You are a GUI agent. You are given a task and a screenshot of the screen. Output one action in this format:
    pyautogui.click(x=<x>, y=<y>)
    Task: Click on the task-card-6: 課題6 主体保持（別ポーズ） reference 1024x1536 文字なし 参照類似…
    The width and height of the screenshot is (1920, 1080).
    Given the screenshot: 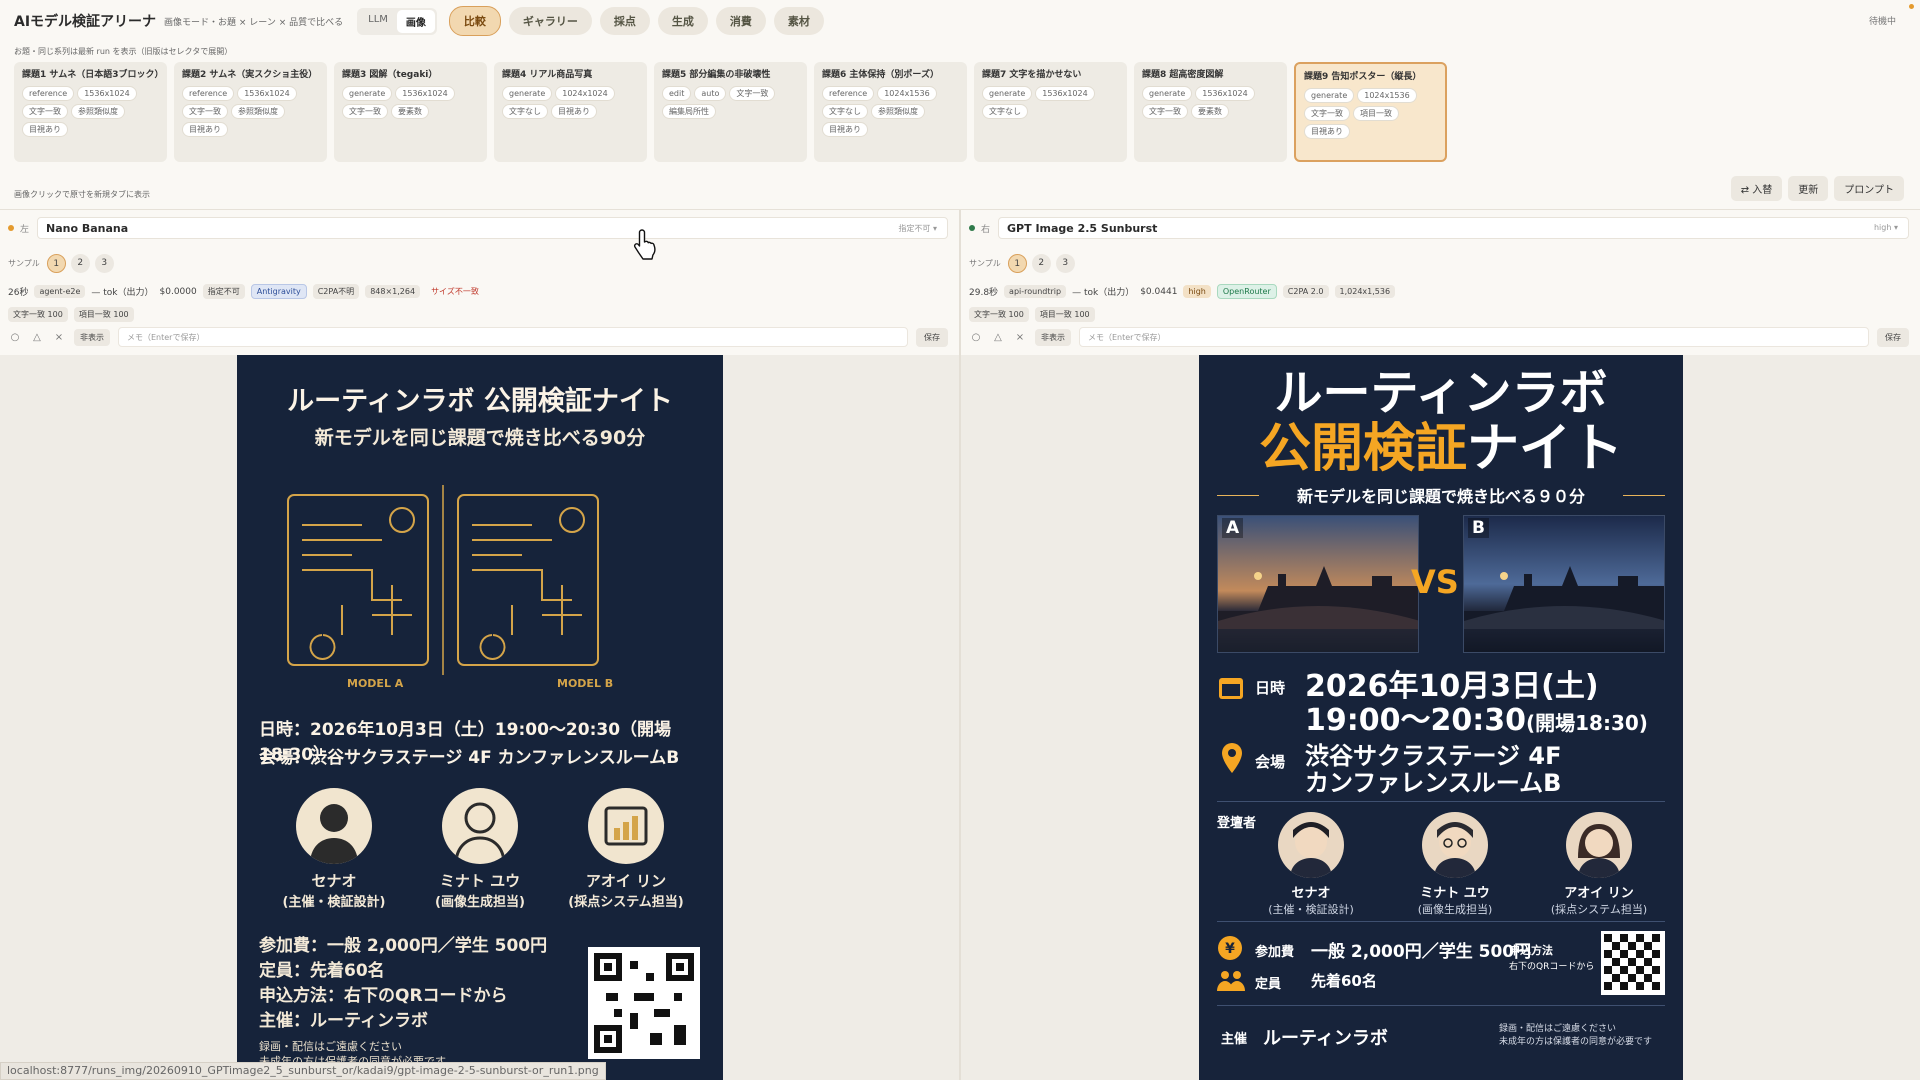 What is the action you would take?
    pyautogui.click(x=890, y=112)
    